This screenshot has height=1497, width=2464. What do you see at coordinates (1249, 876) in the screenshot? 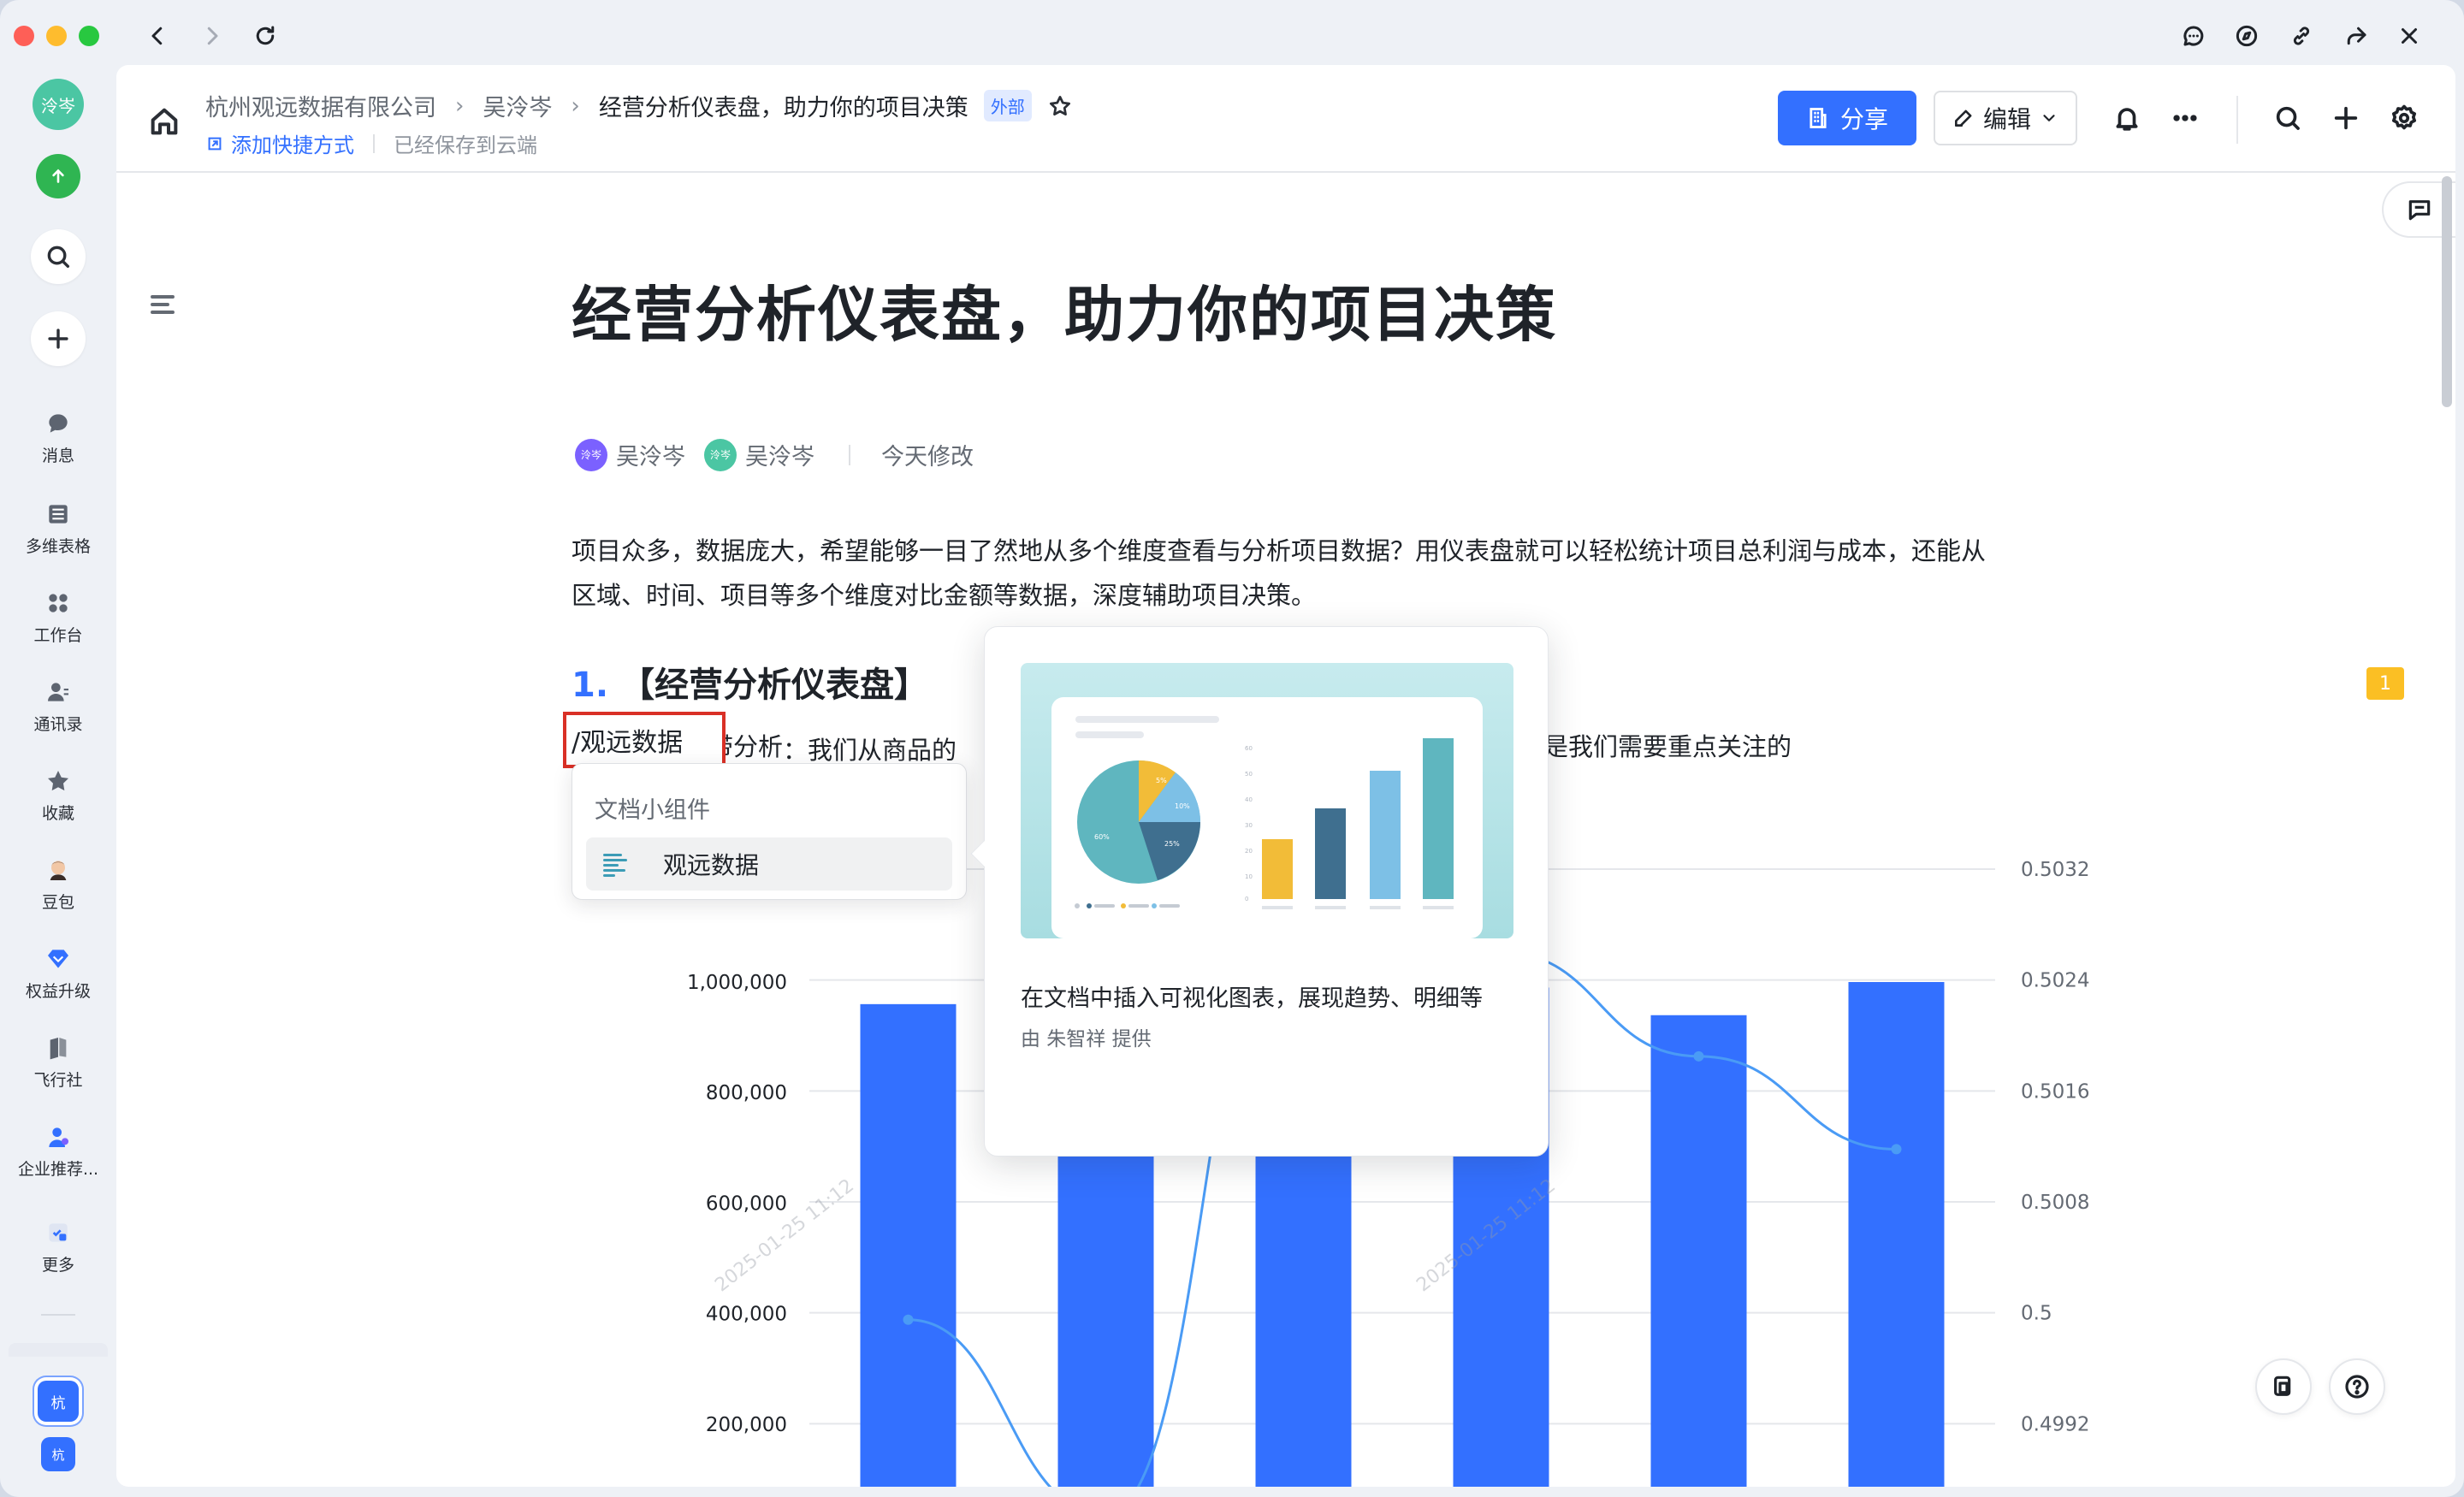
I see `svg-text: 10` at bounding box center [1249, 876].